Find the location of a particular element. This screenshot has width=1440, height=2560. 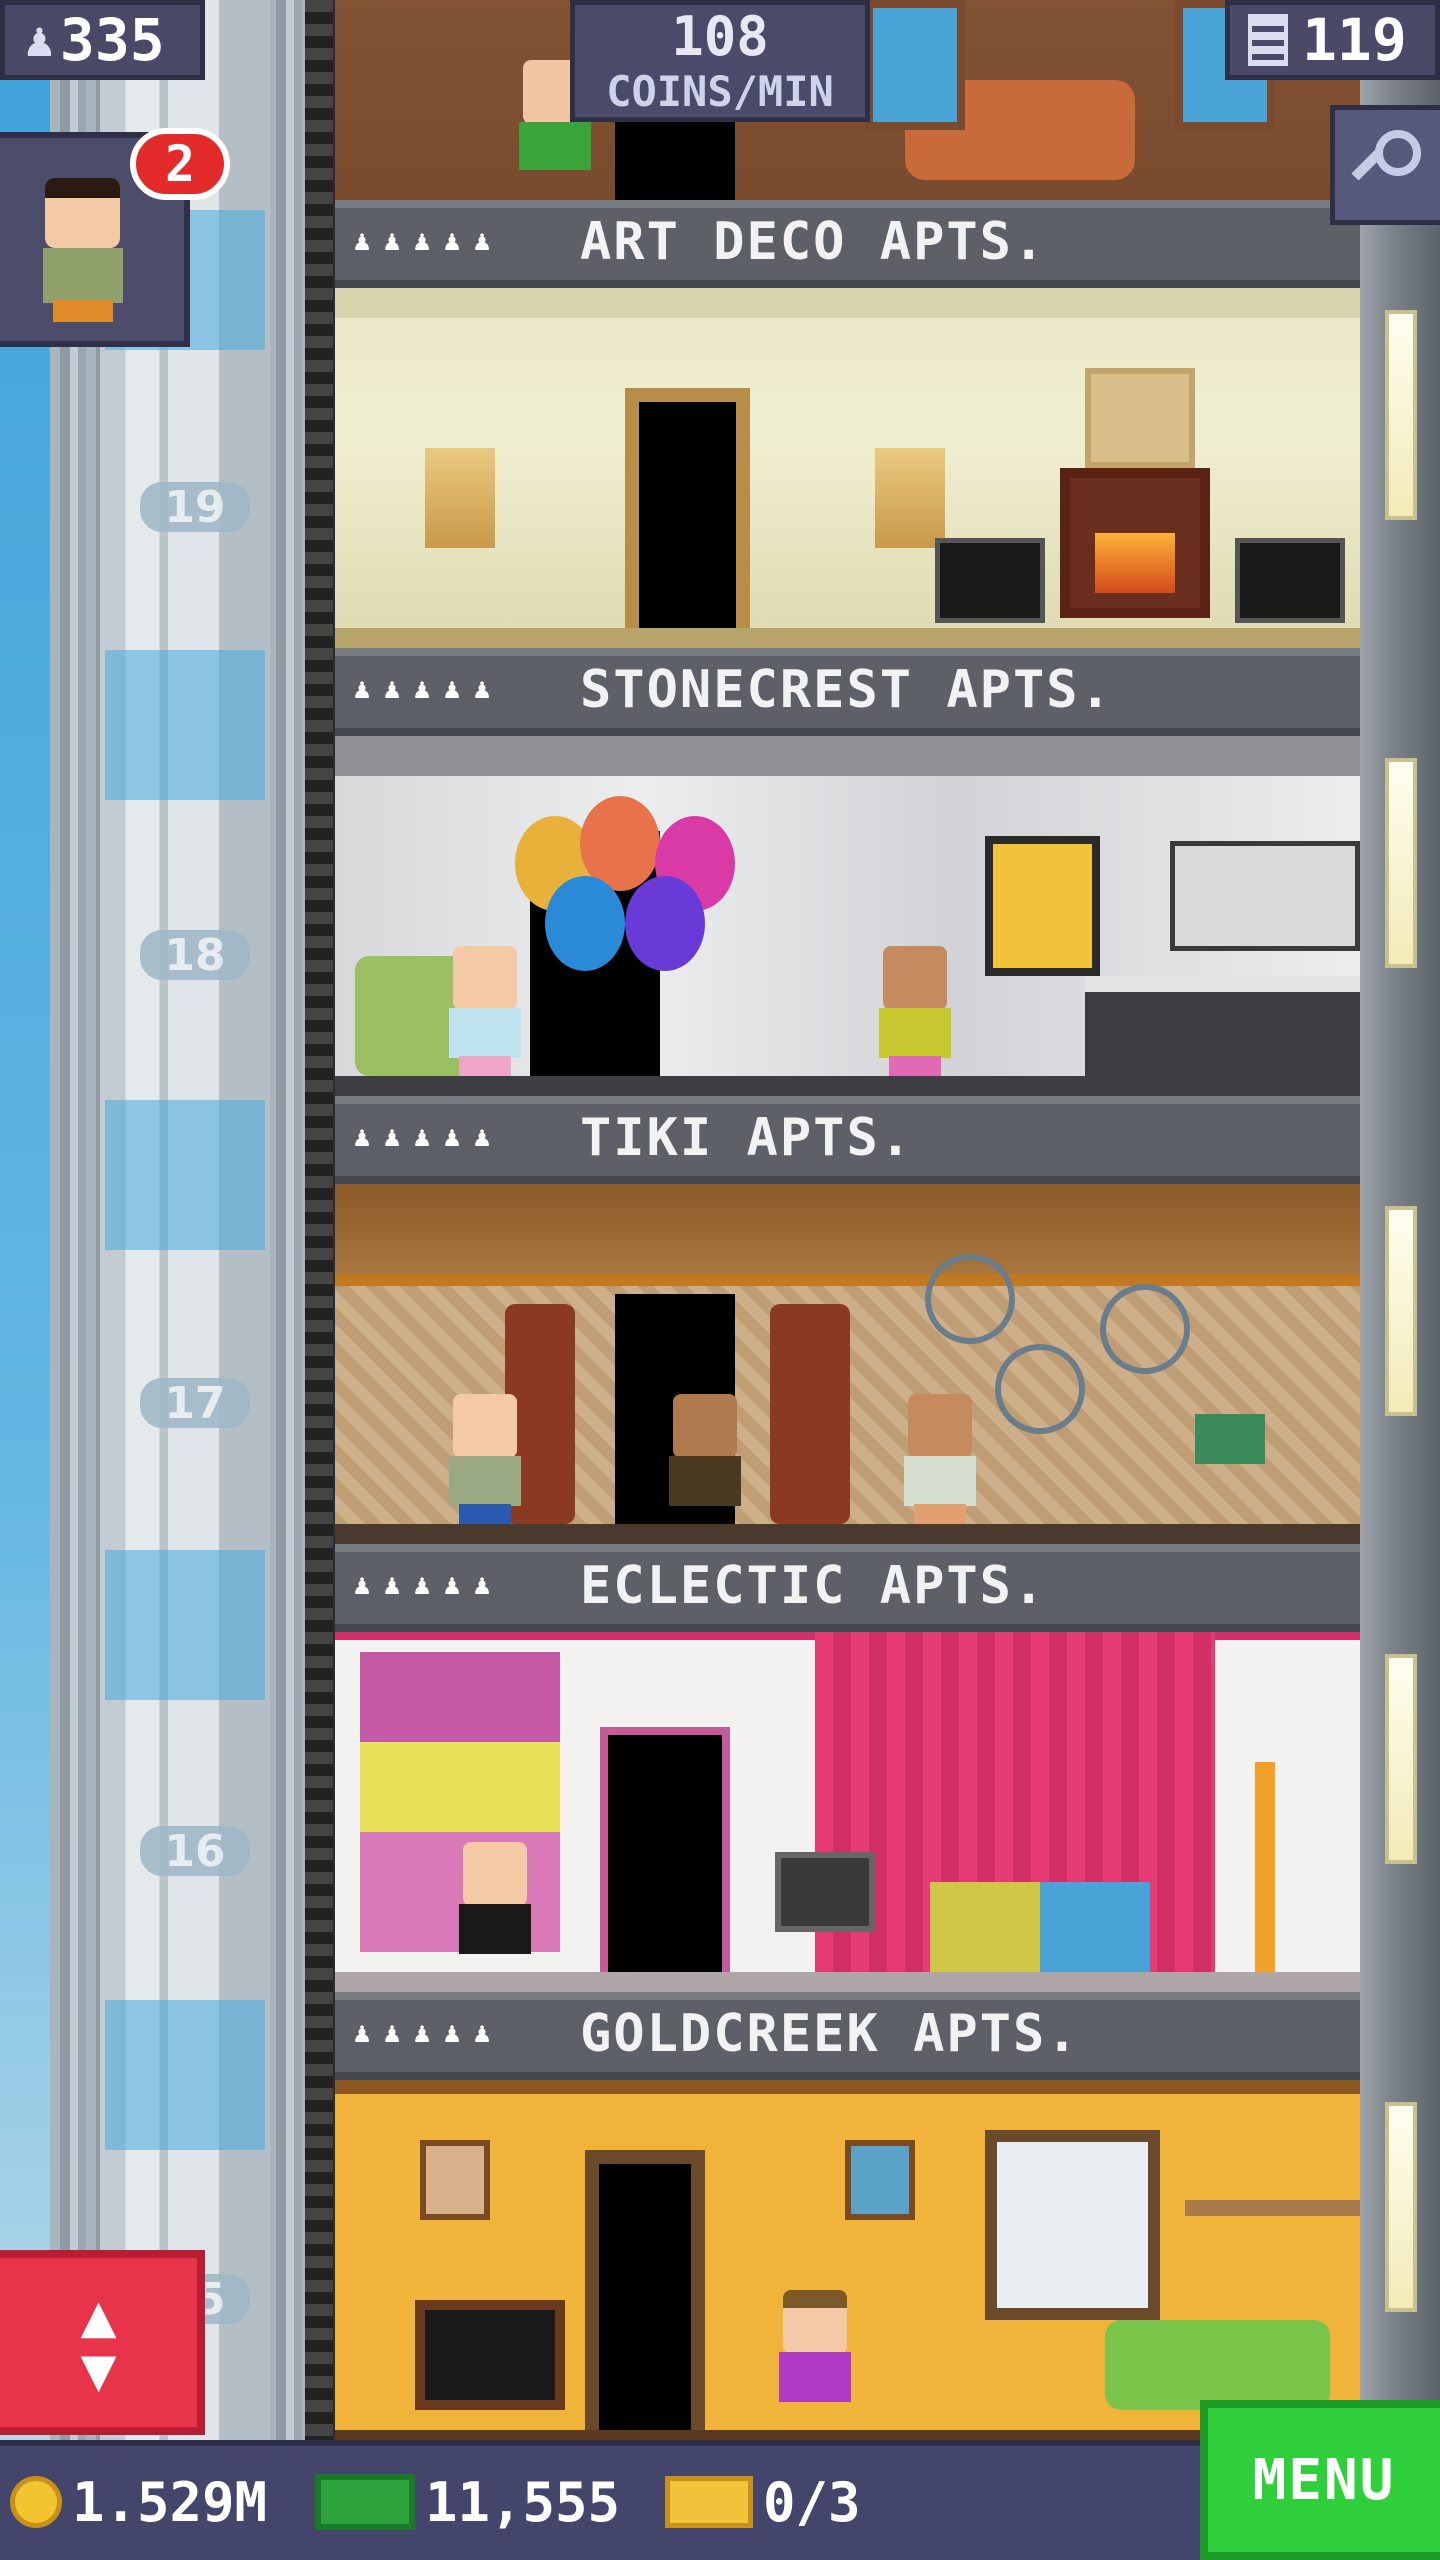

sky-background is located at coordinates (25, 1220).